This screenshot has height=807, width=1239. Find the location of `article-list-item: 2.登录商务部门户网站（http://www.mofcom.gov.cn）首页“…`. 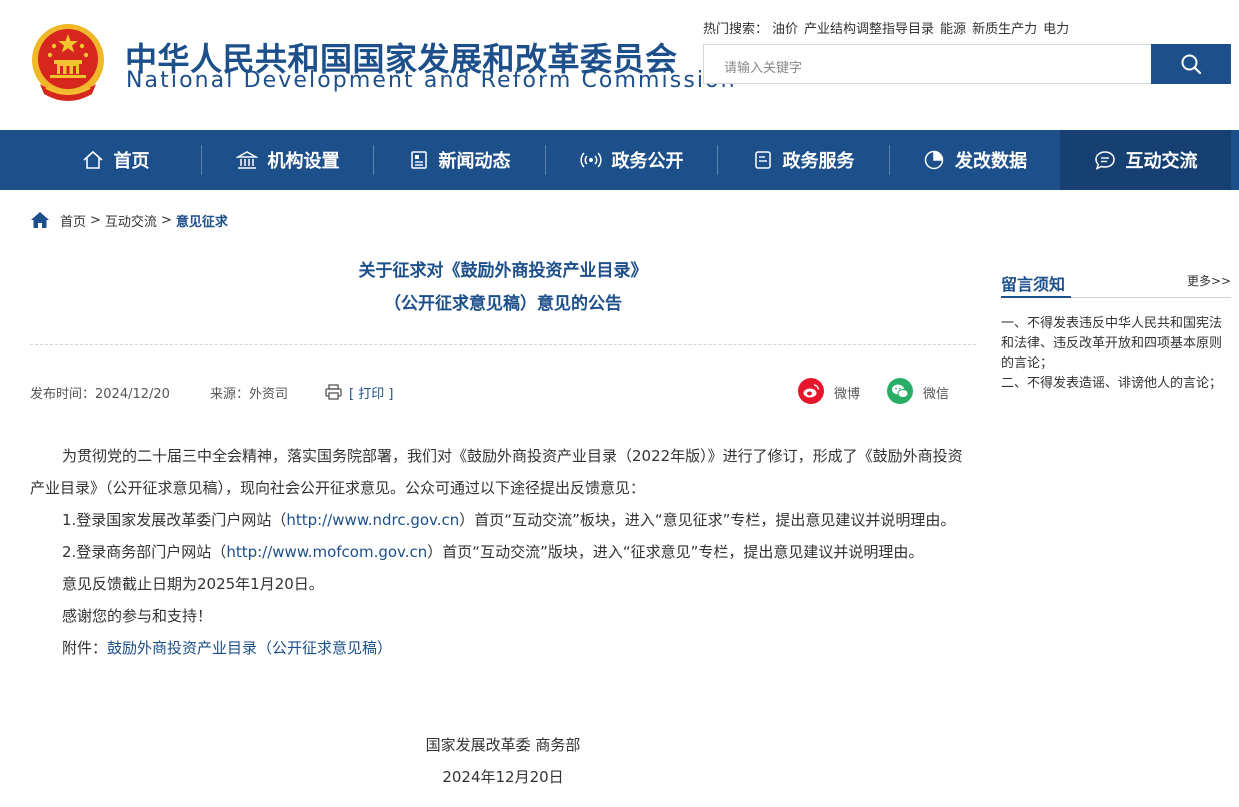

article-list-item: 2.登录商务部门户网站（http://www.mofcom.gov.cn）首页“… is located at coordinates (503, 552).